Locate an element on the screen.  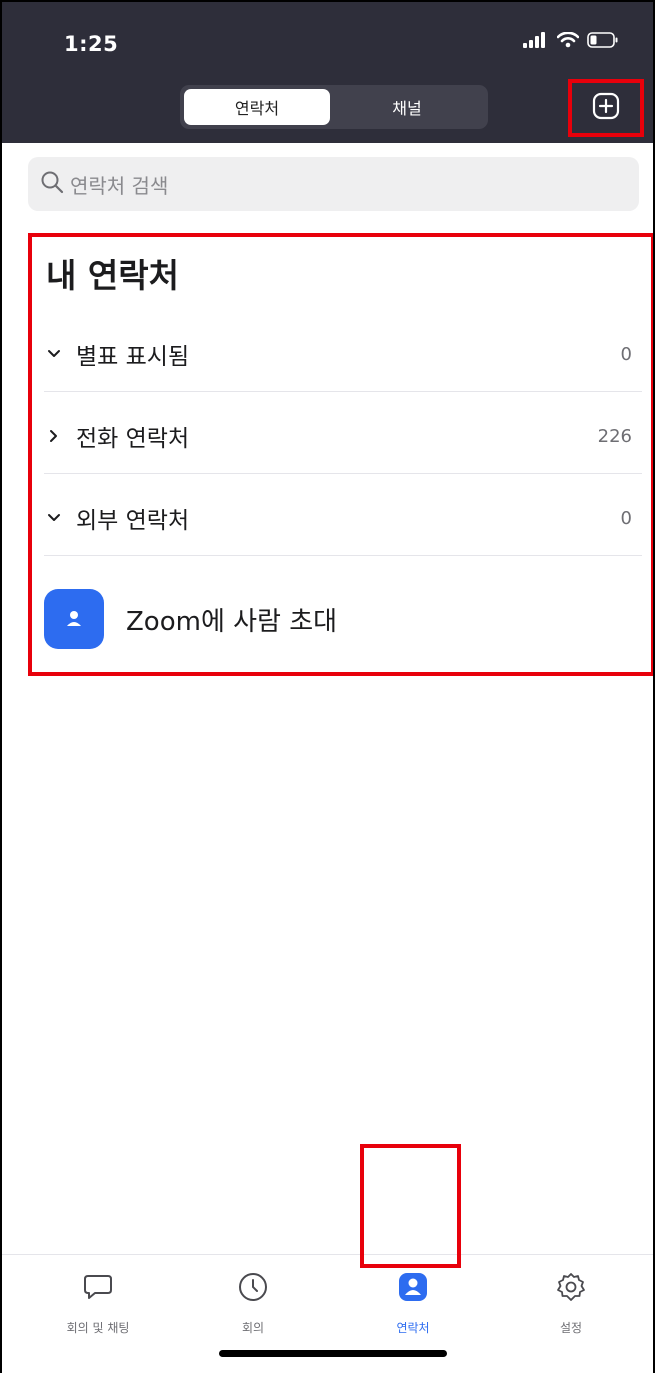
battery-icon is located at coordinates (603, 42).